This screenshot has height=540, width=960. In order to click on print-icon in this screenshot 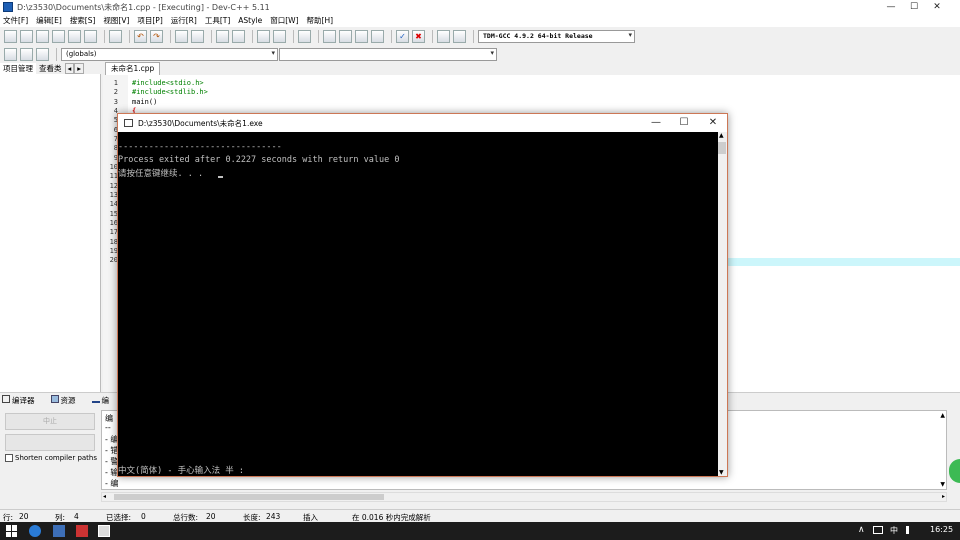, I will do `click(115, 36)`.